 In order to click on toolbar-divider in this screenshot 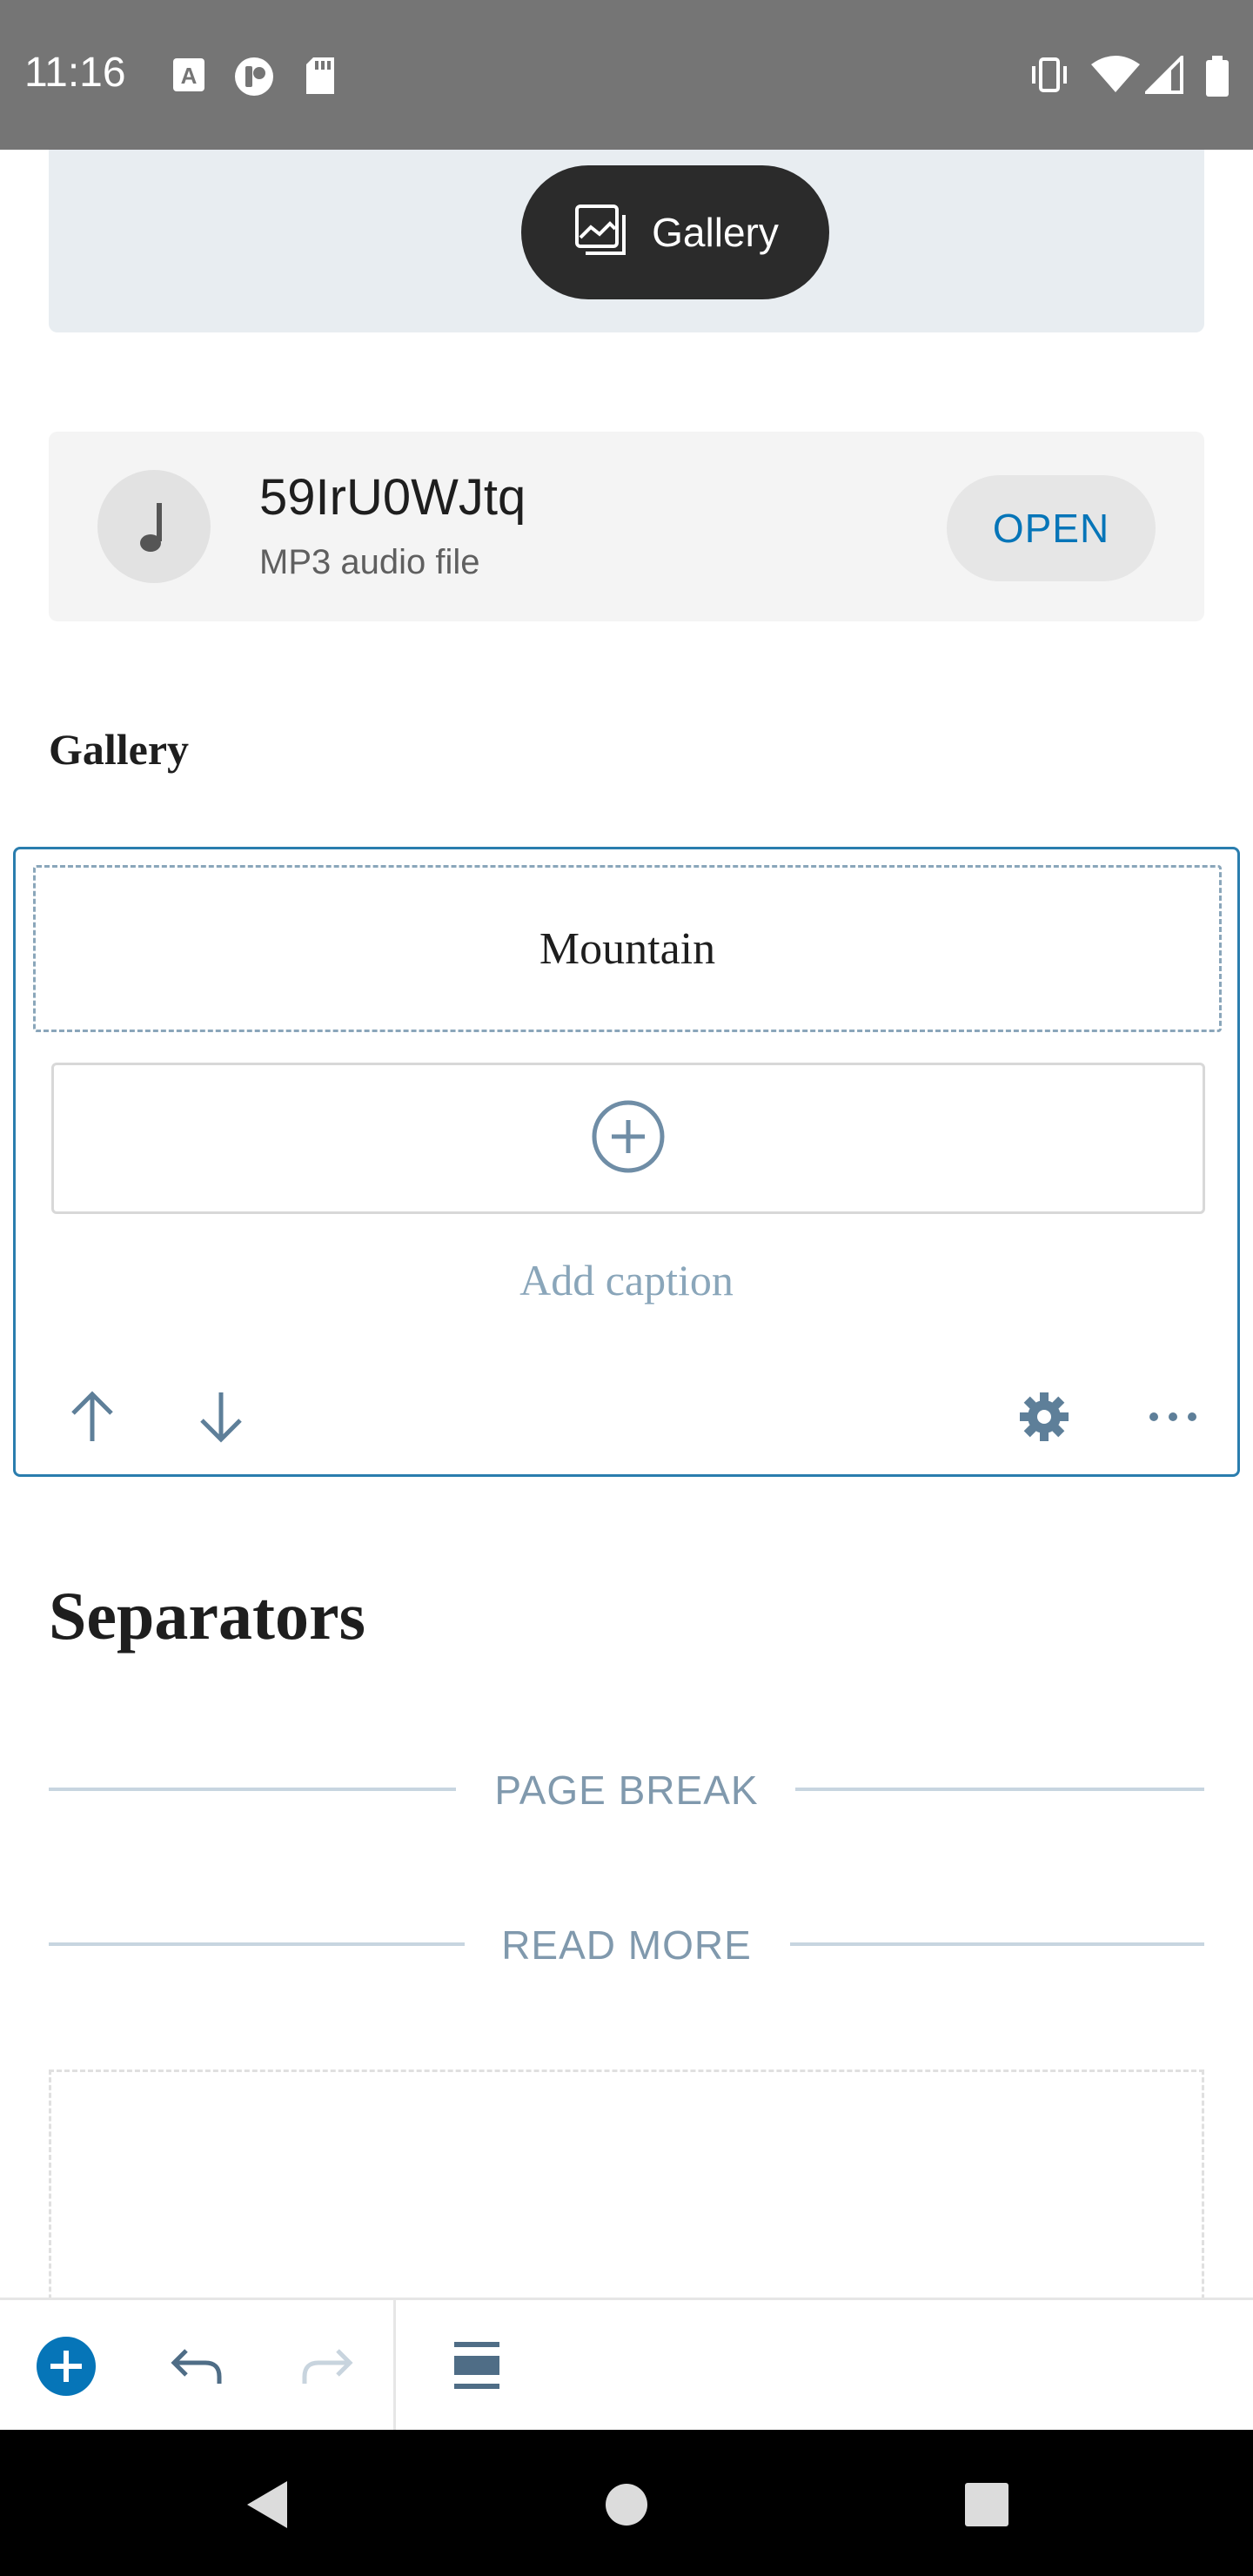, I will do `click(394, 2366)`.